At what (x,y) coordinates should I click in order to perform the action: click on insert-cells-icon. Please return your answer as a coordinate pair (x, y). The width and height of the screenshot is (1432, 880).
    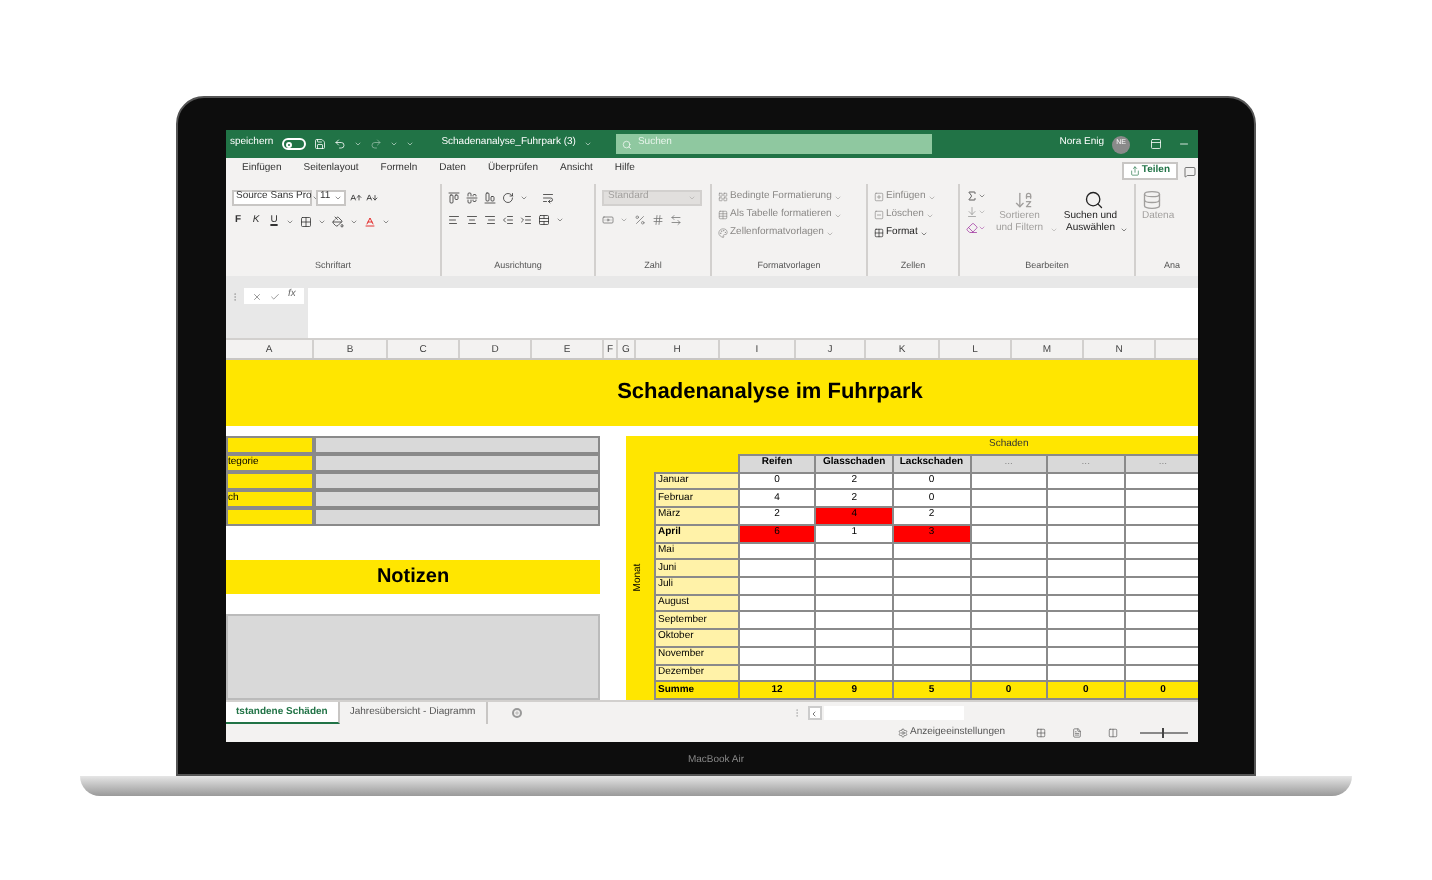
    Looking at the image, I should click on (879, 197).